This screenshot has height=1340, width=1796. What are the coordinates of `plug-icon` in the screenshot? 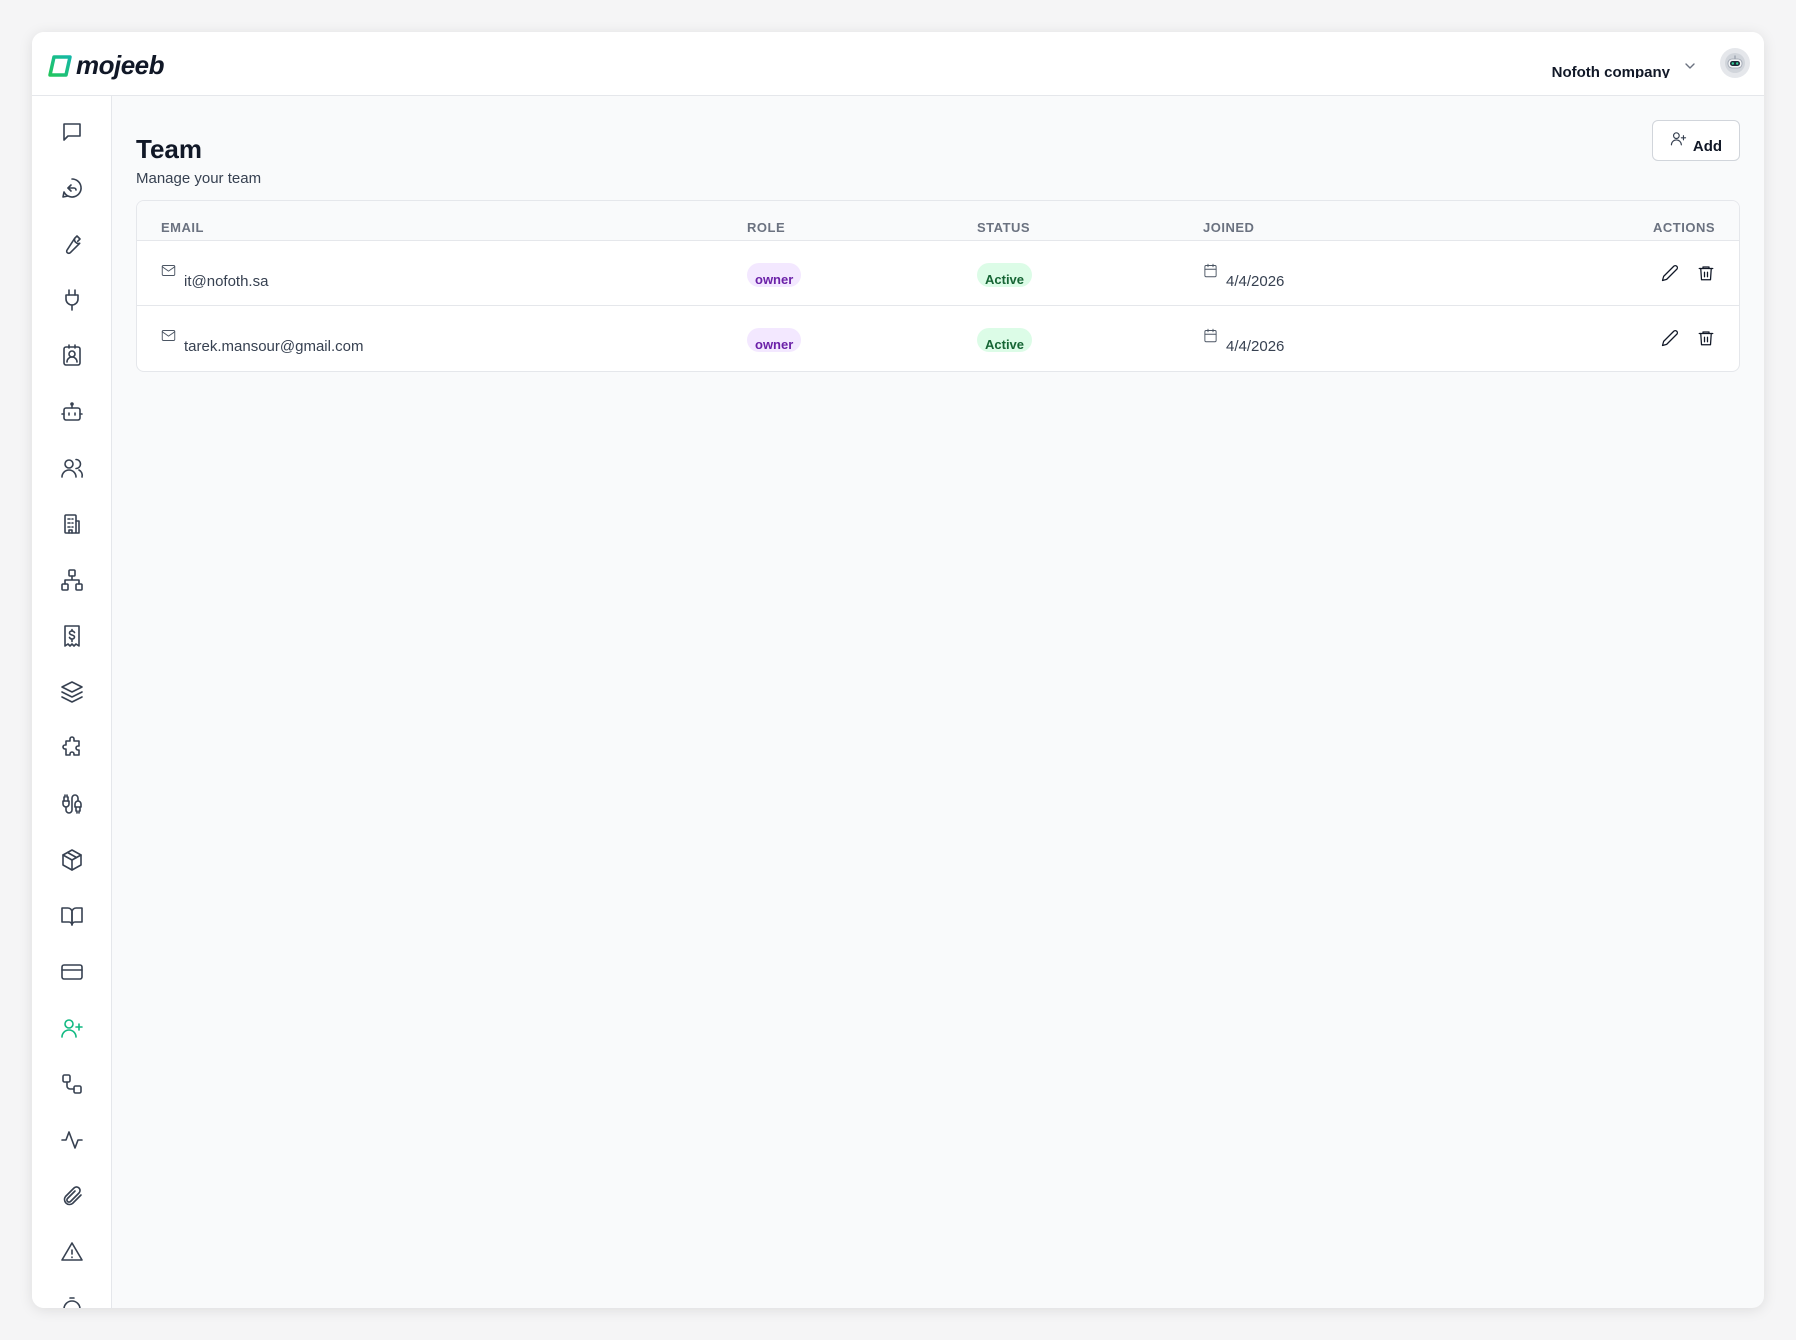 It's located at (72, 300).